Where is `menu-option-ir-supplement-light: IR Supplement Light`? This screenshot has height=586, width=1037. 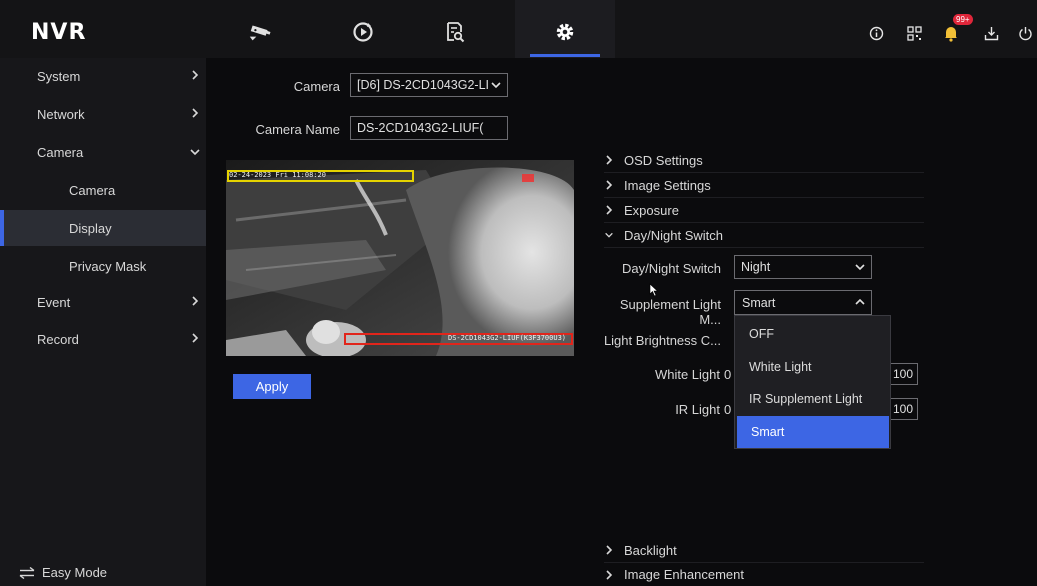
menu-option-ir-supplement-light: IR Supplement Light is located at coordinates (812, 399).